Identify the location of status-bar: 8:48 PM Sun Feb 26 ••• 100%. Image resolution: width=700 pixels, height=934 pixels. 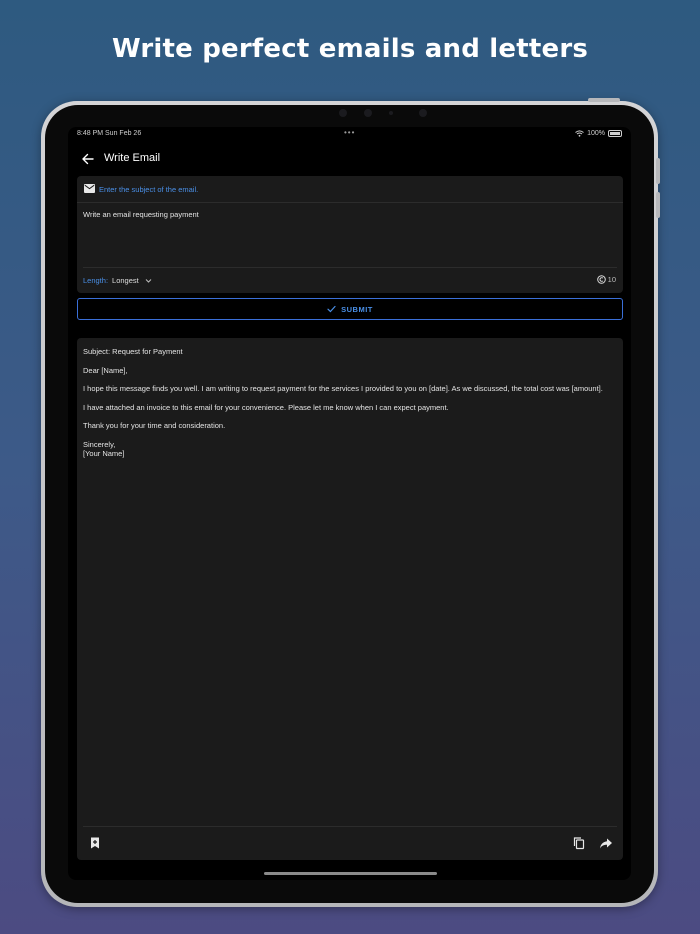
(349, 134).